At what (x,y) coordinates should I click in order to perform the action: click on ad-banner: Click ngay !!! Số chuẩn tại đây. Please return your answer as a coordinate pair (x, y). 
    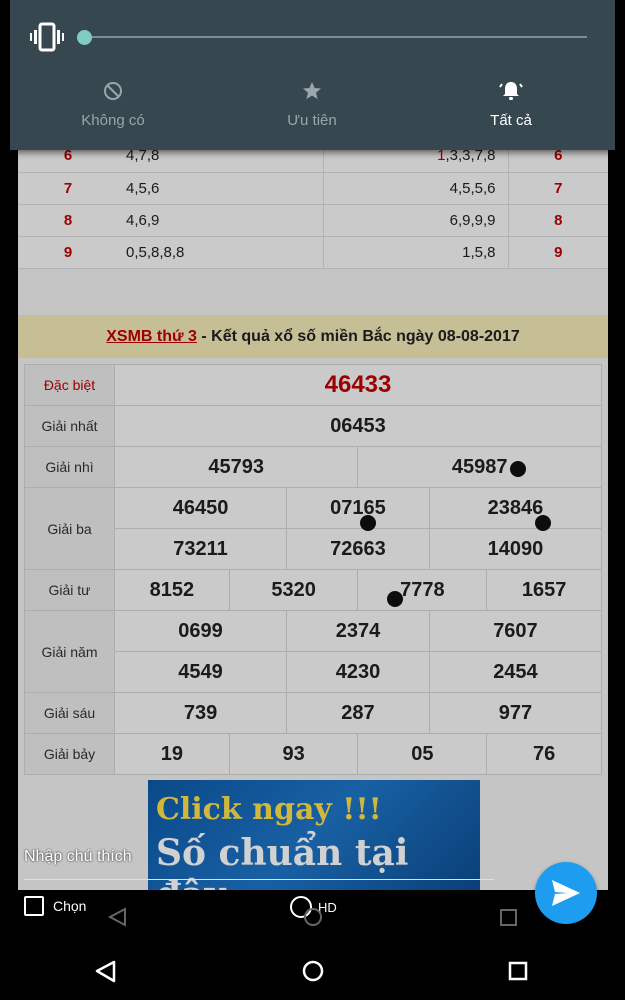
    Looking at the image, I should click on (314, 835).